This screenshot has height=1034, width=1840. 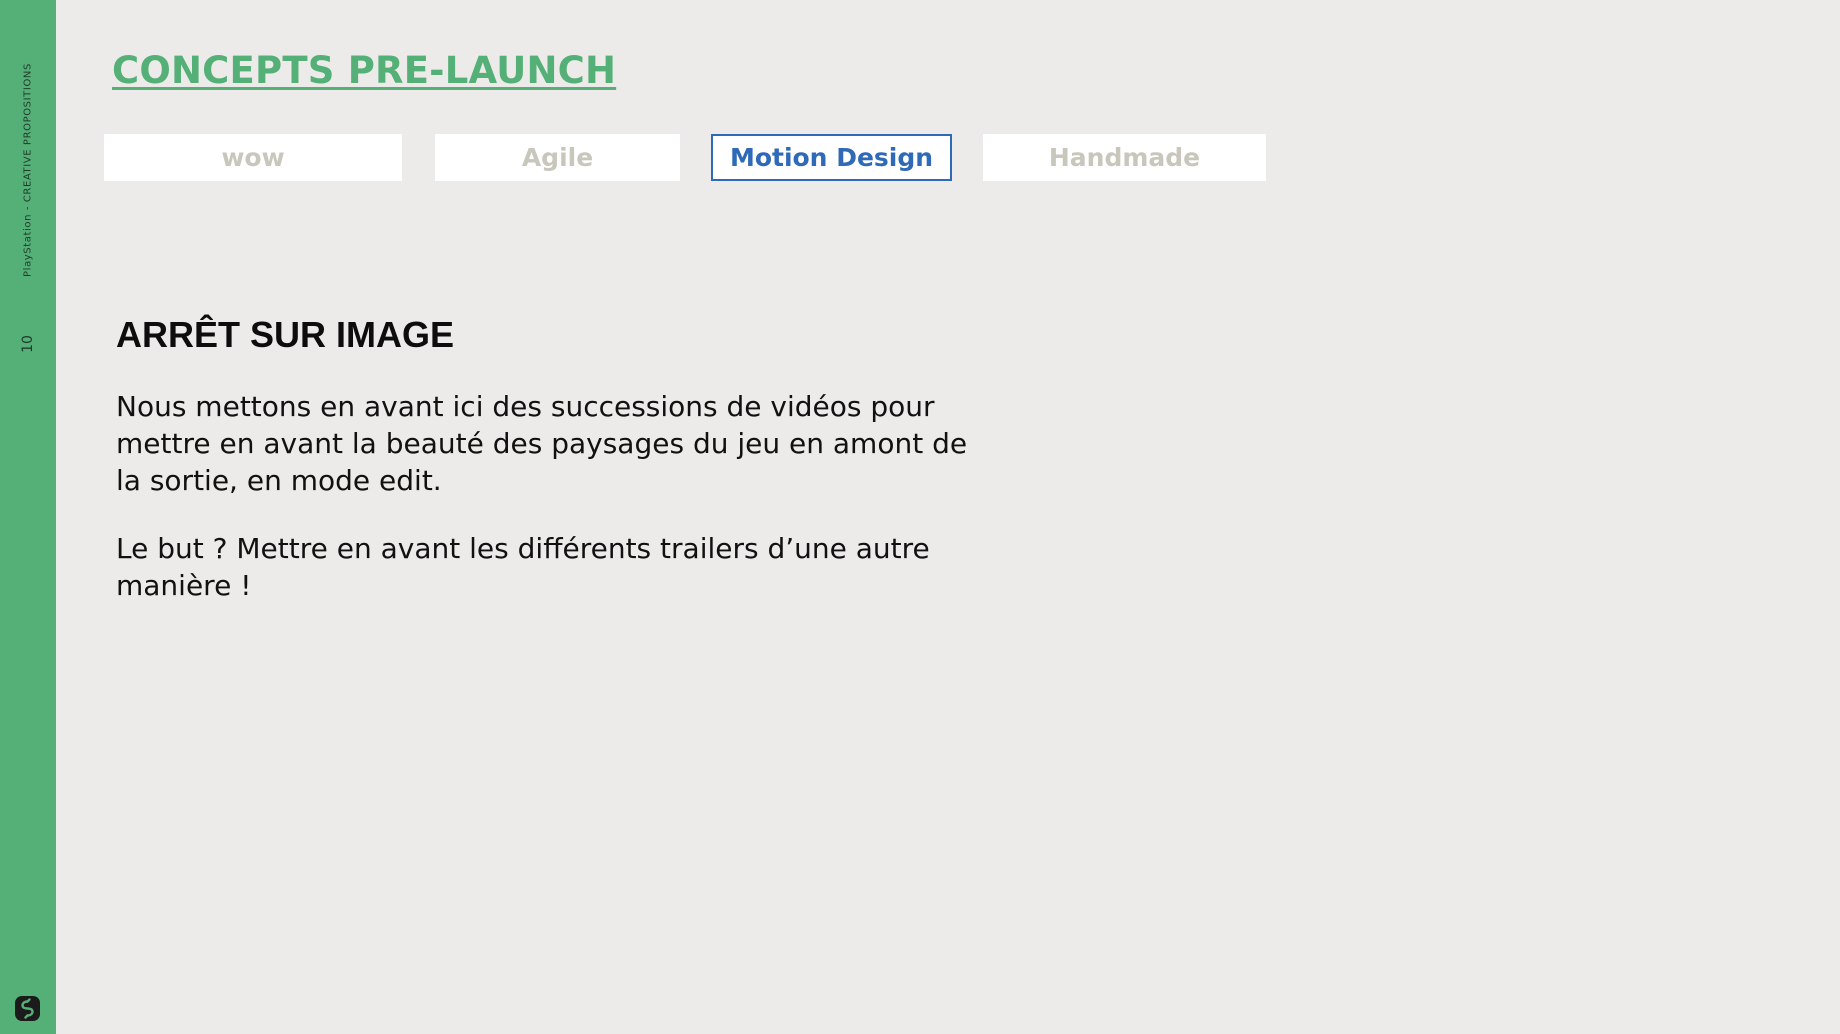 I want to click on sidebar-vertical-caption: PlayStation - CREATIVE PROPOSITIONS, so click(x=28, y=170).